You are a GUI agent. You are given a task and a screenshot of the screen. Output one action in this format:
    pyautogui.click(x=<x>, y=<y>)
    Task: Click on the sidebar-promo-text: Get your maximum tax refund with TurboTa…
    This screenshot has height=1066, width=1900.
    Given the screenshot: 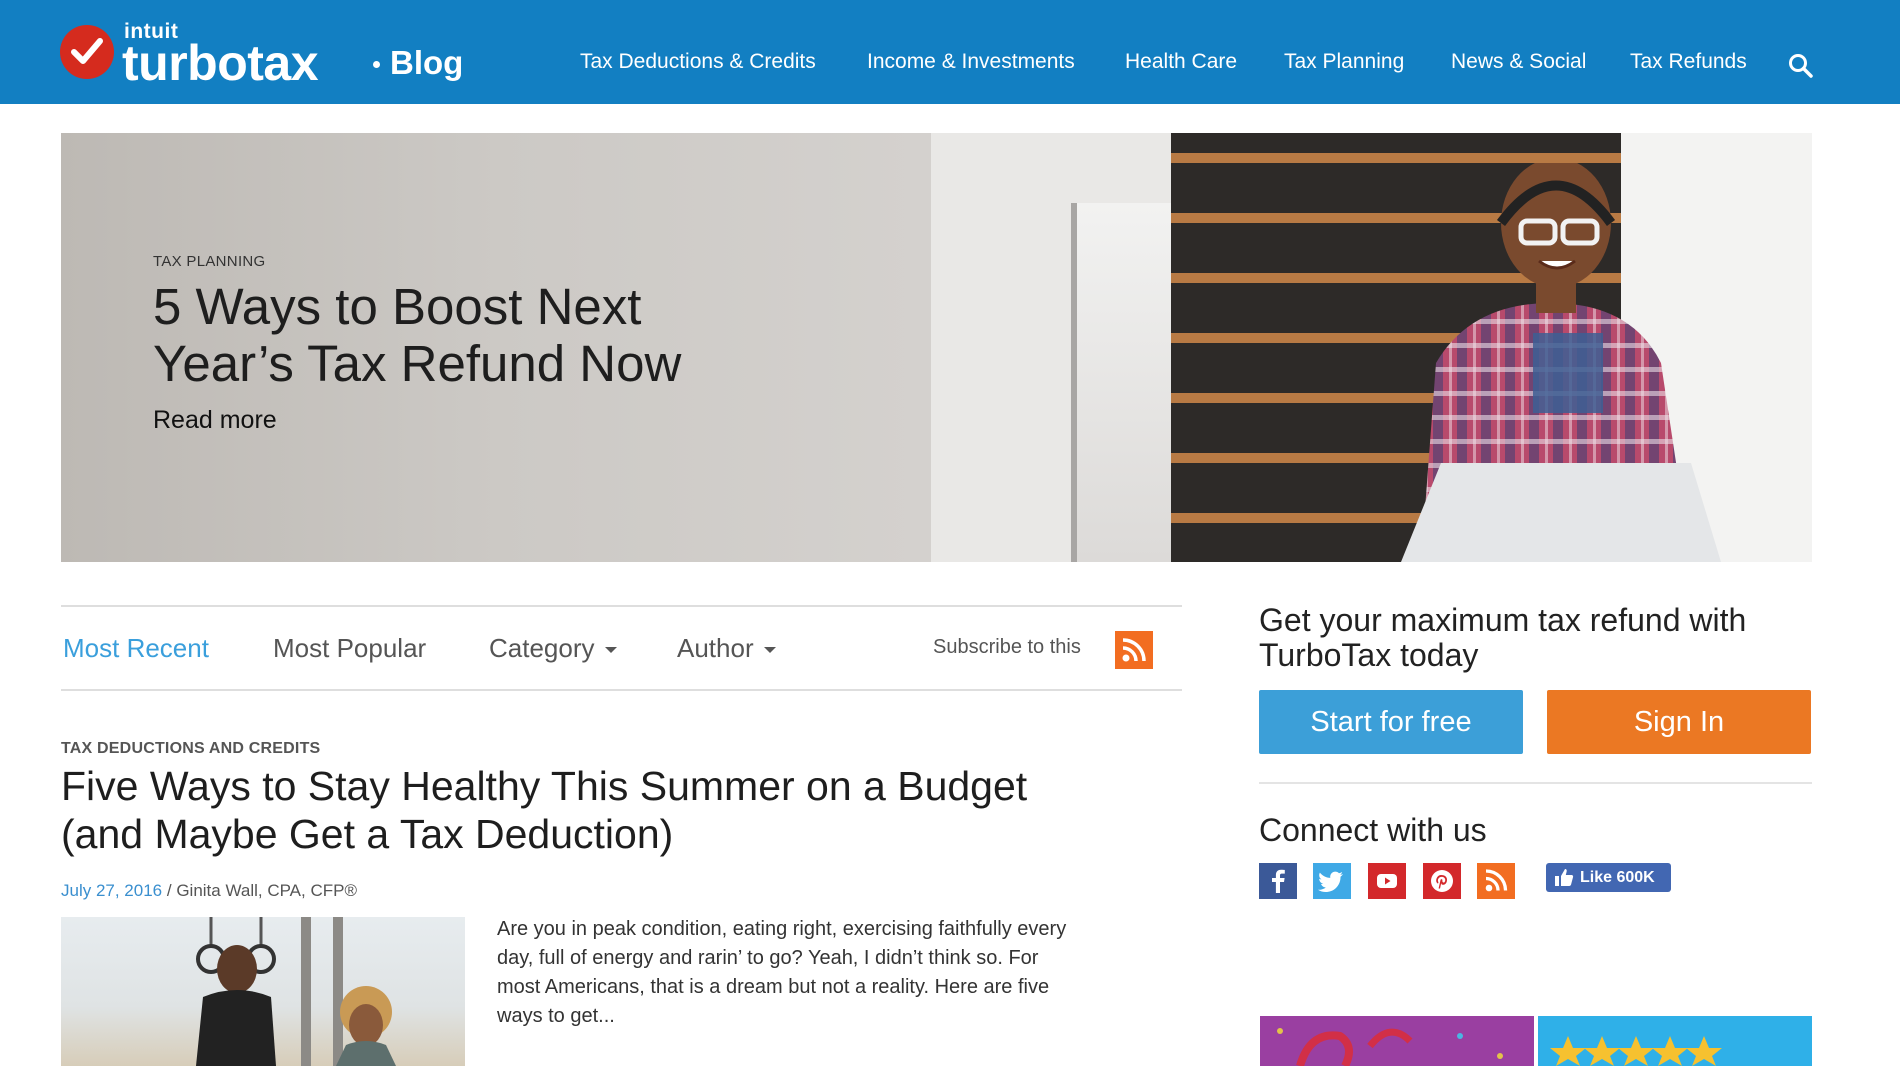 What is the action you would take?
    pyautogui.click(x=1503, y=637)
    